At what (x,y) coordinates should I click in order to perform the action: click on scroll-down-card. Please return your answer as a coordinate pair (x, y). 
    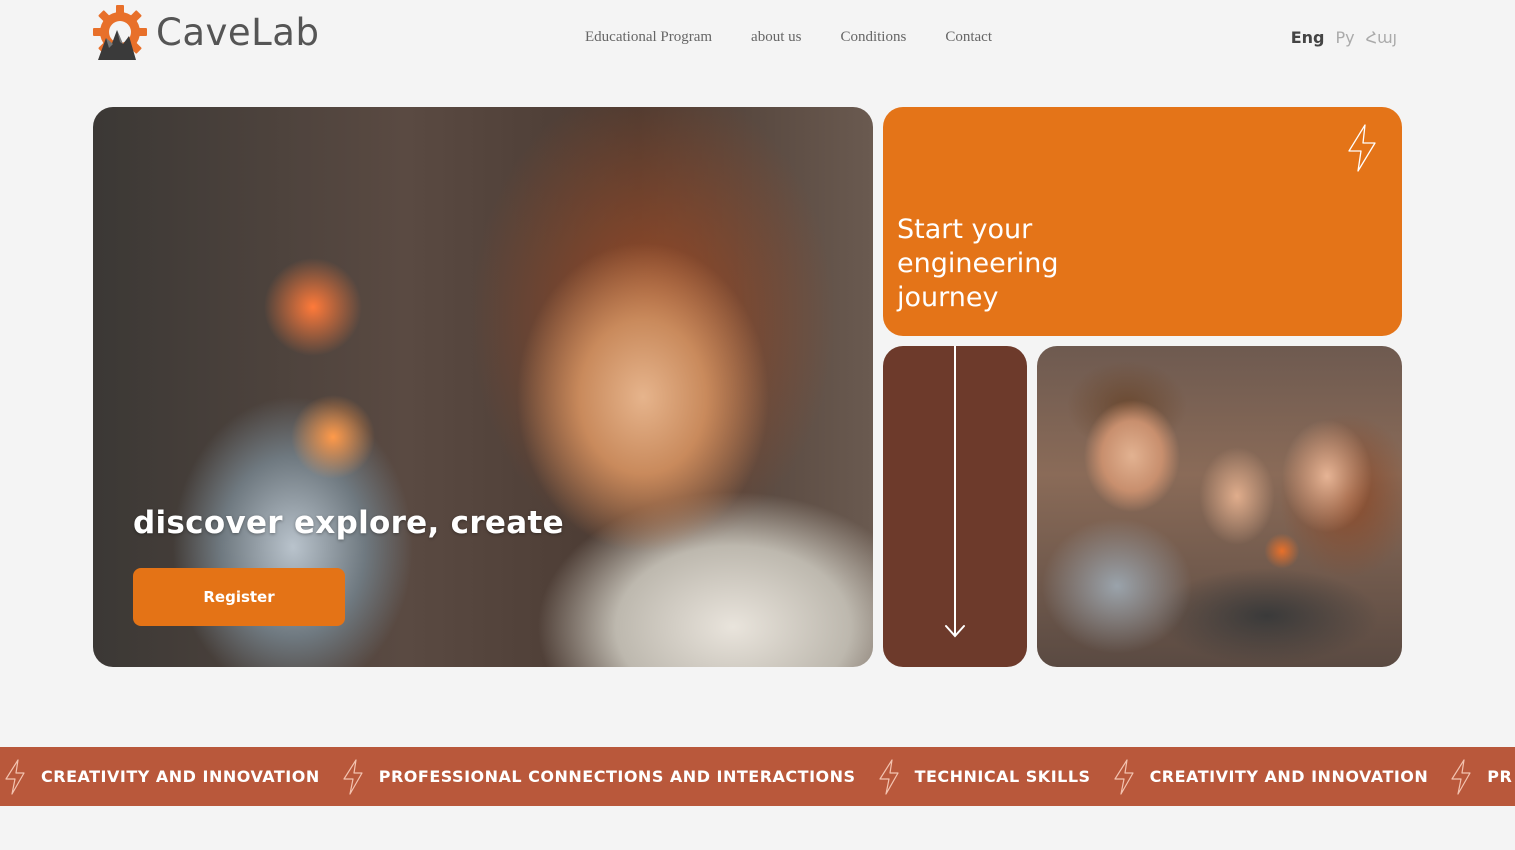
    Looking at the image, I should click on (955, 506).